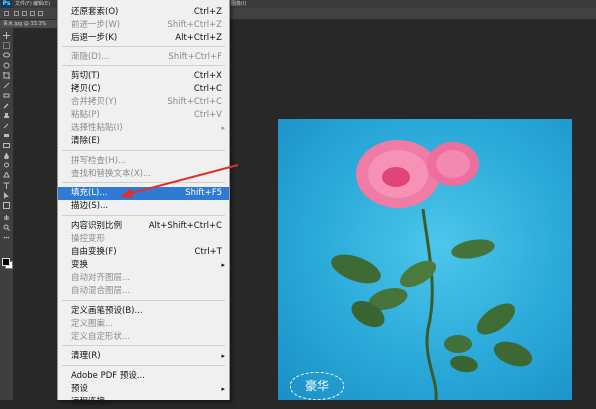 Image resolution: width=596 pixels, height=409 pixels. What do you see at coordinates (6, 227) in the screenshot?
I see `zoom-tool-icon` at bounding box center [6, 227].